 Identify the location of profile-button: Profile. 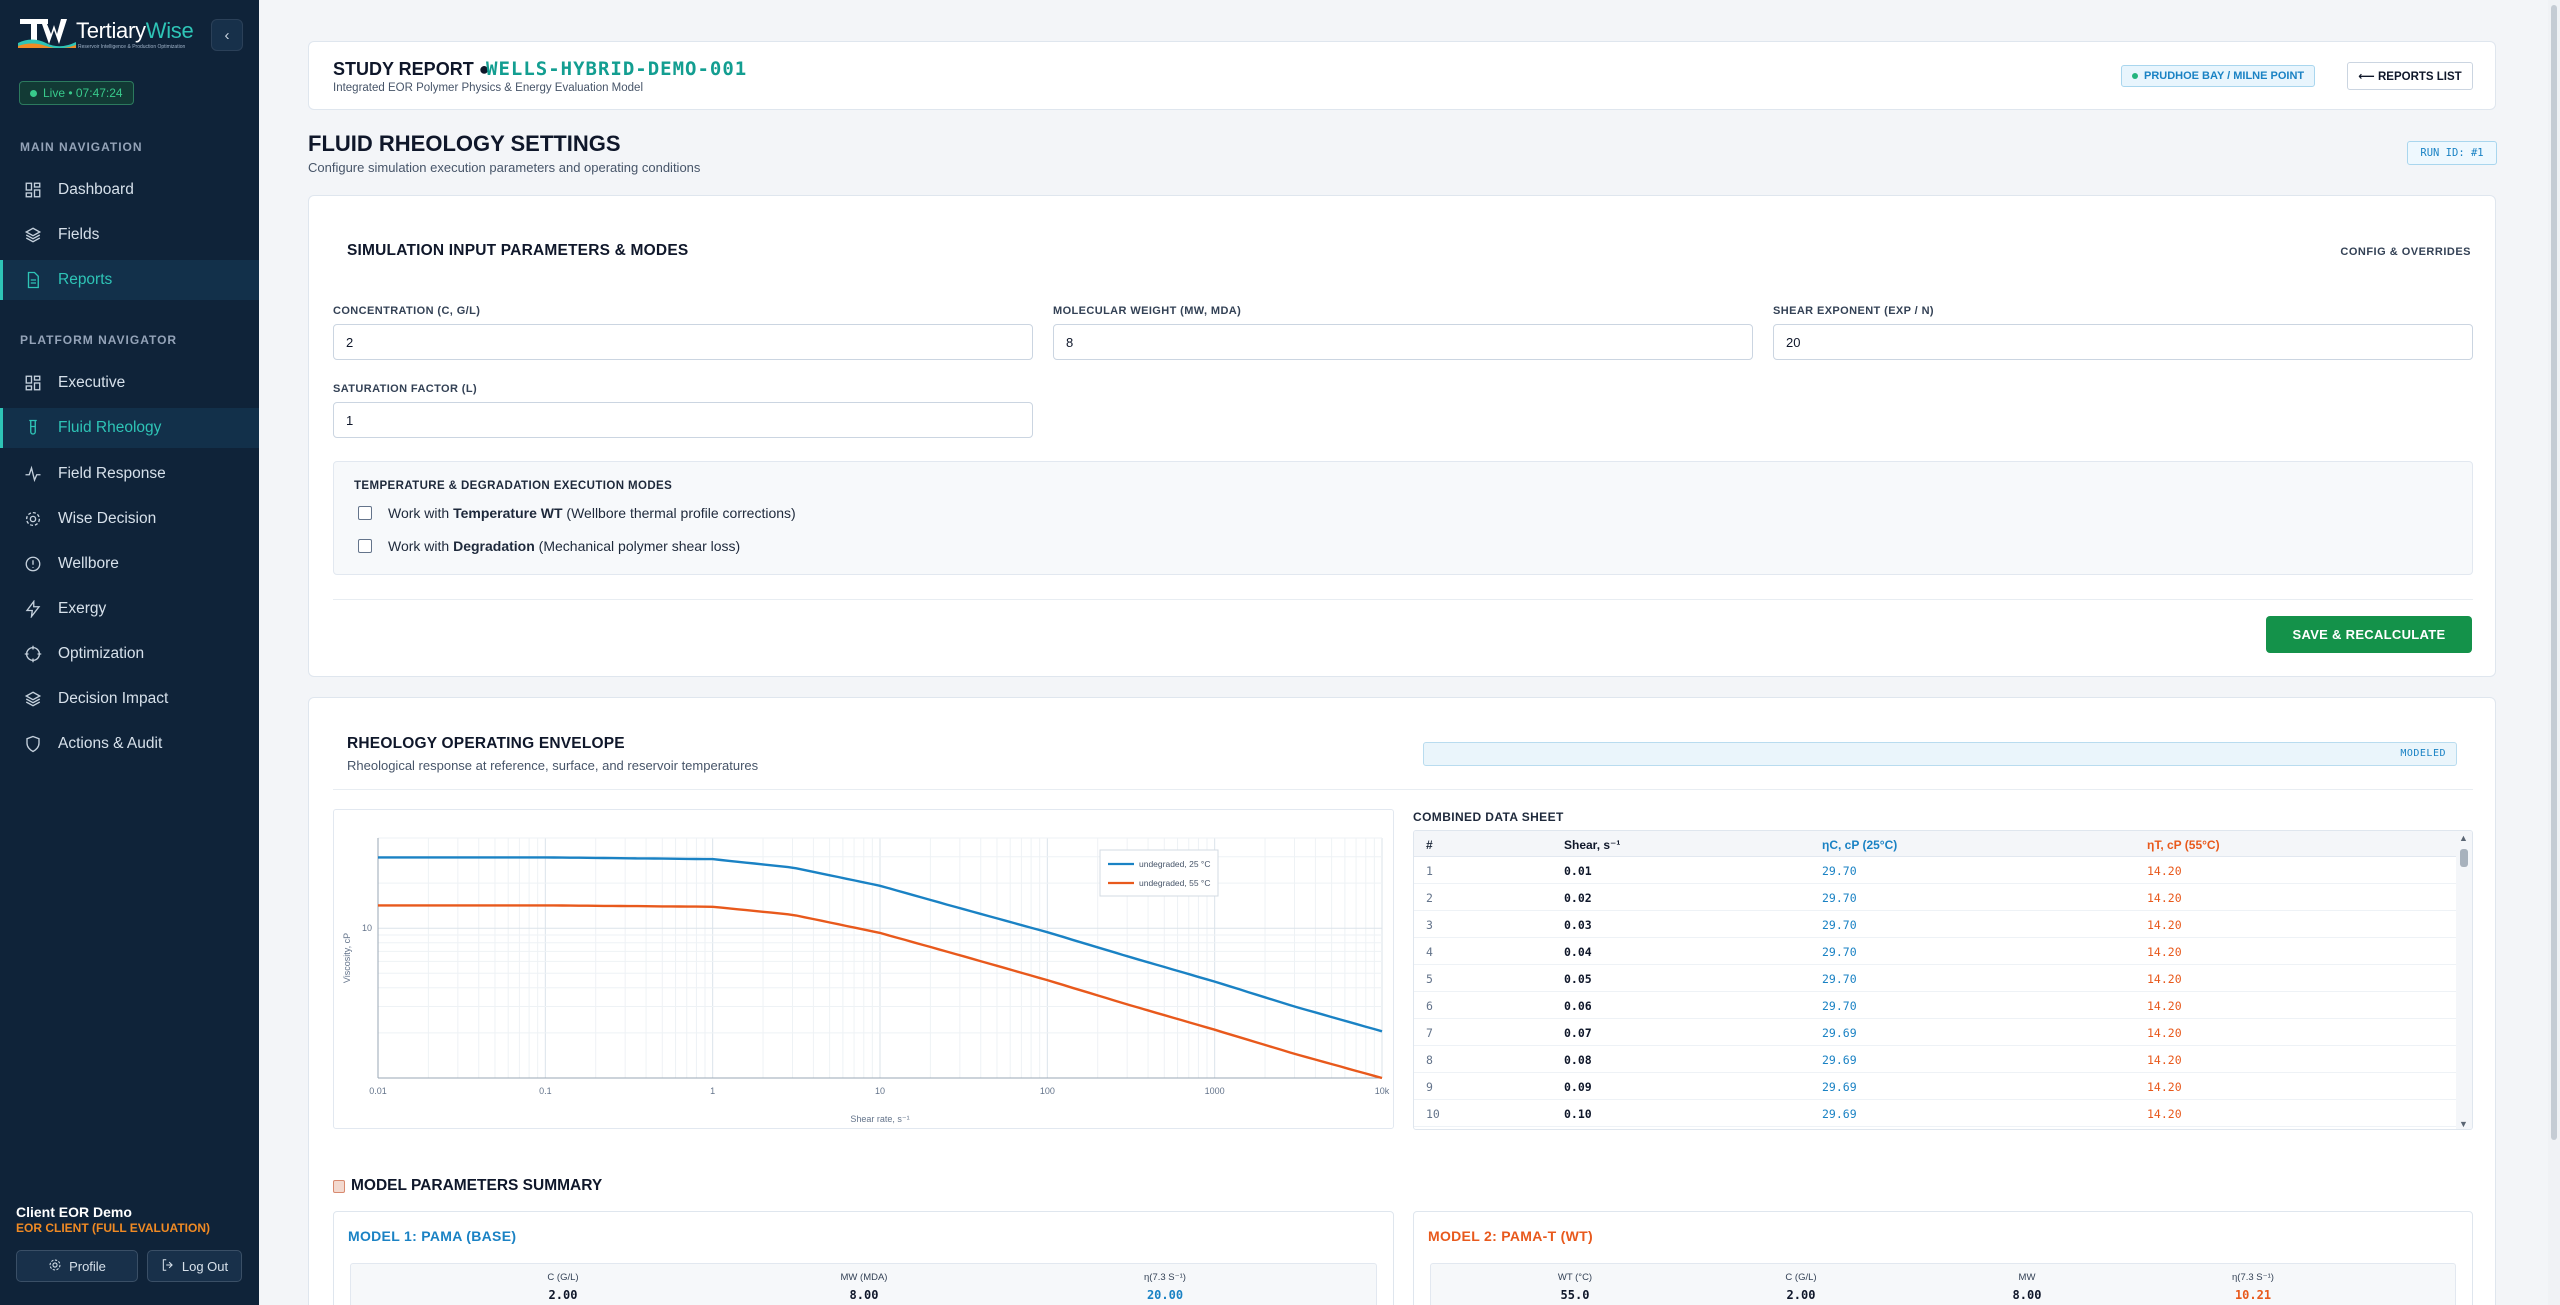
(77, 1266).